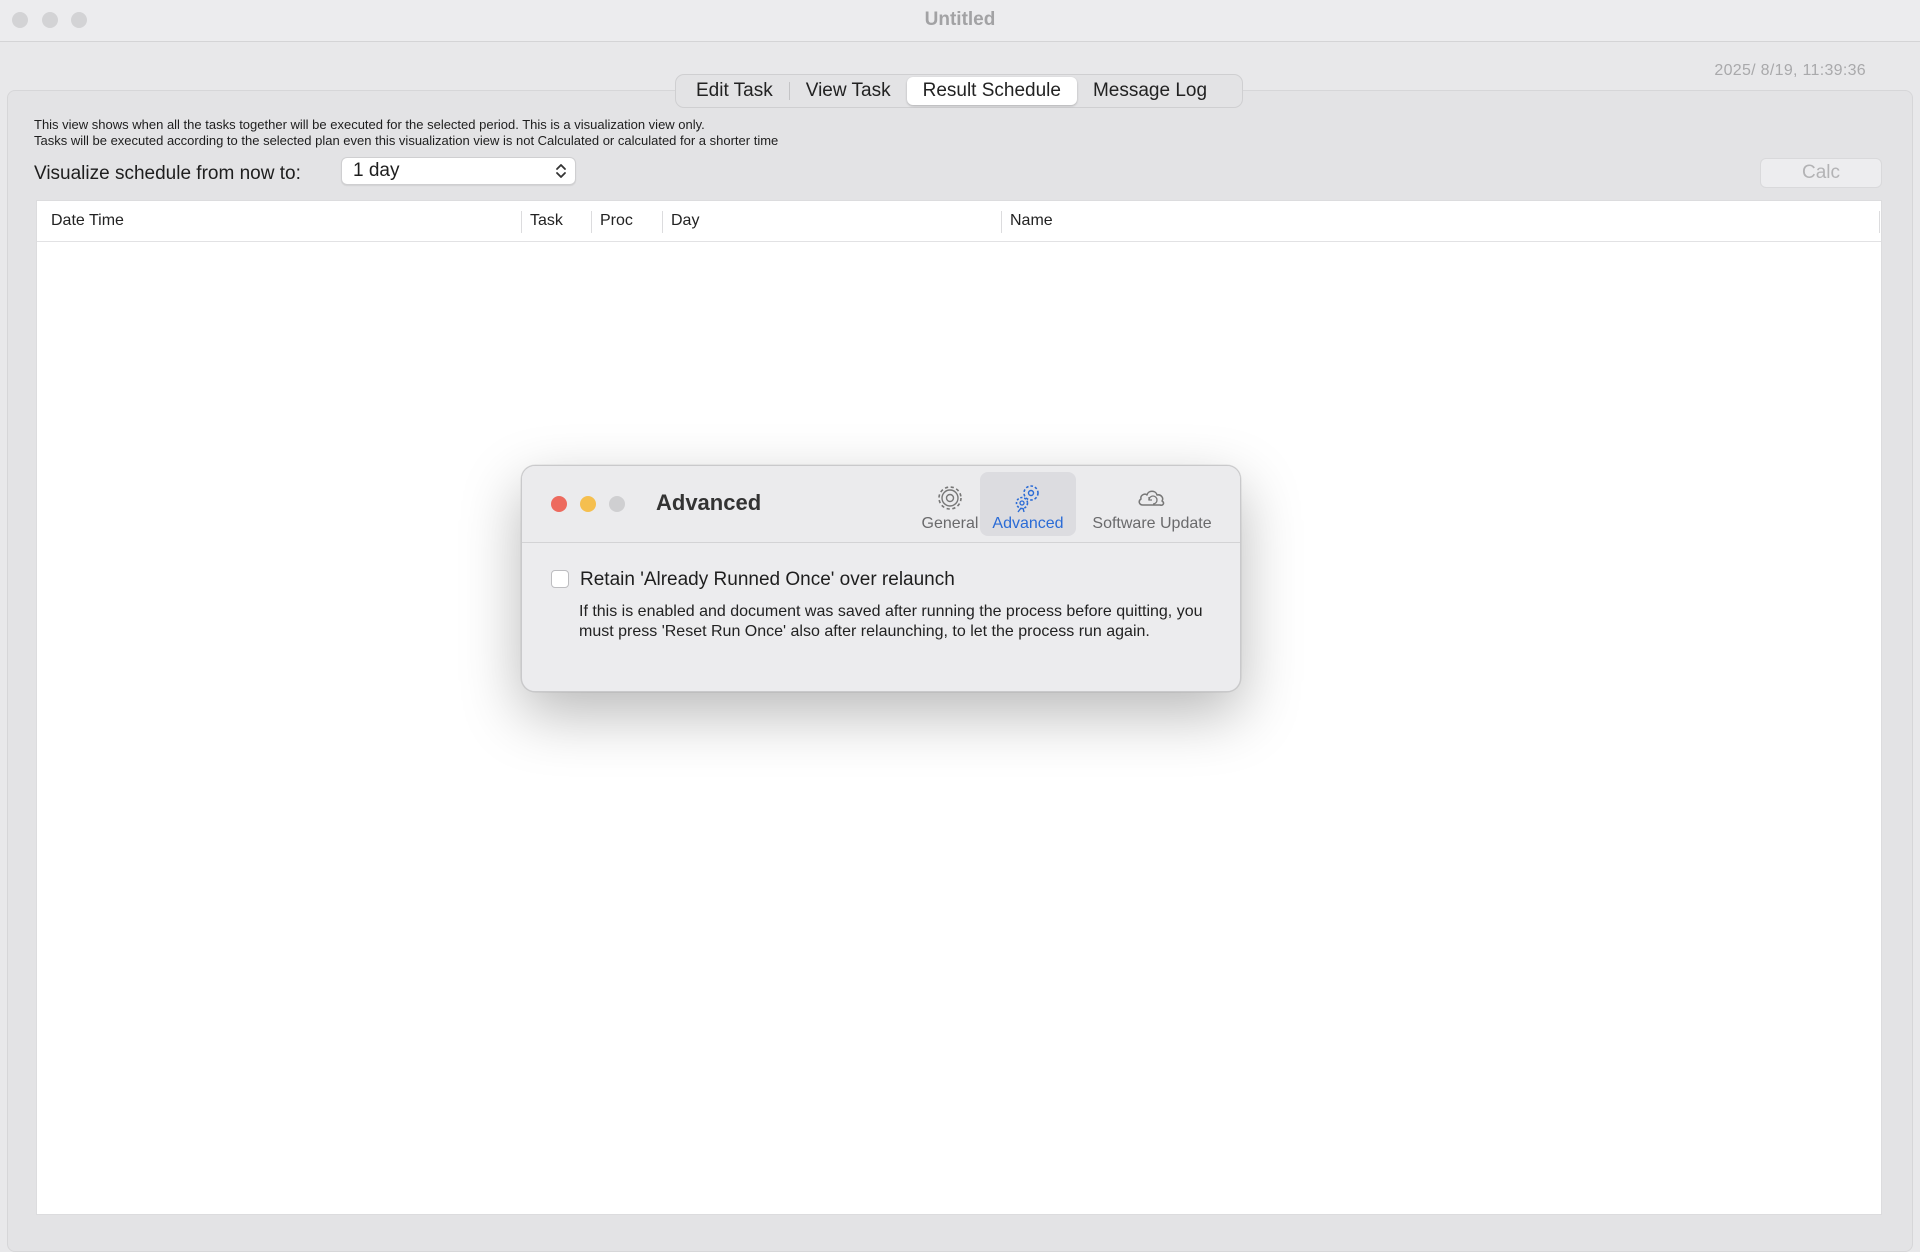 The height and width of the screenshot is (1252, 1920). Describe the element at coordinates (950, 498) in the screenshot. I see `gear-icon` at that location.